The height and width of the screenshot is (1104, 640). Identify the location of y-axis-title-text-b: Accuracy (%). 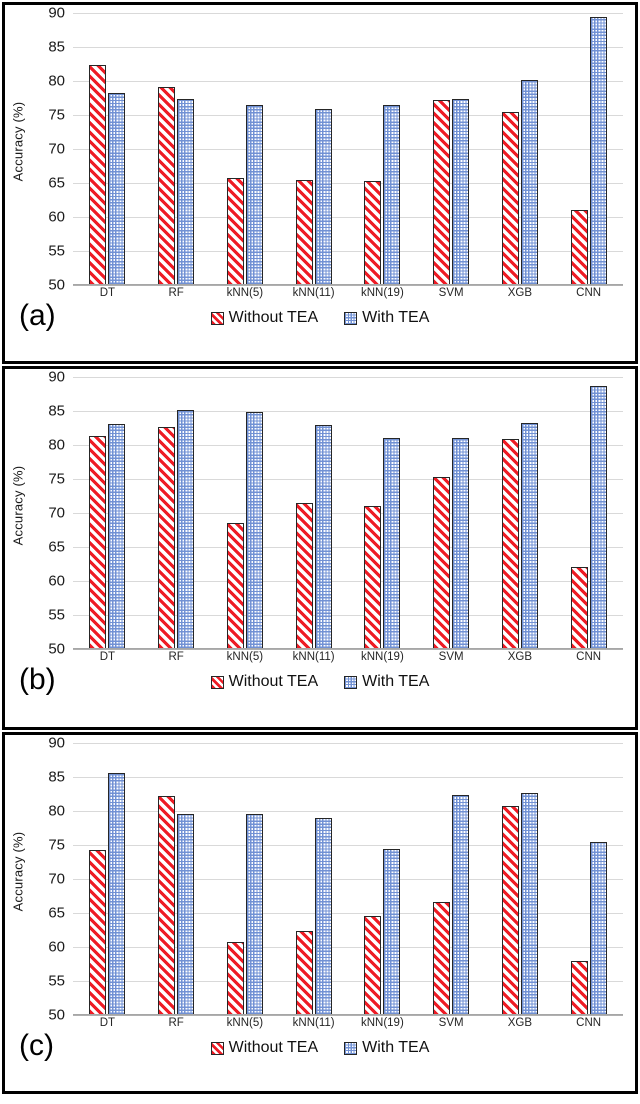
(18, 505).